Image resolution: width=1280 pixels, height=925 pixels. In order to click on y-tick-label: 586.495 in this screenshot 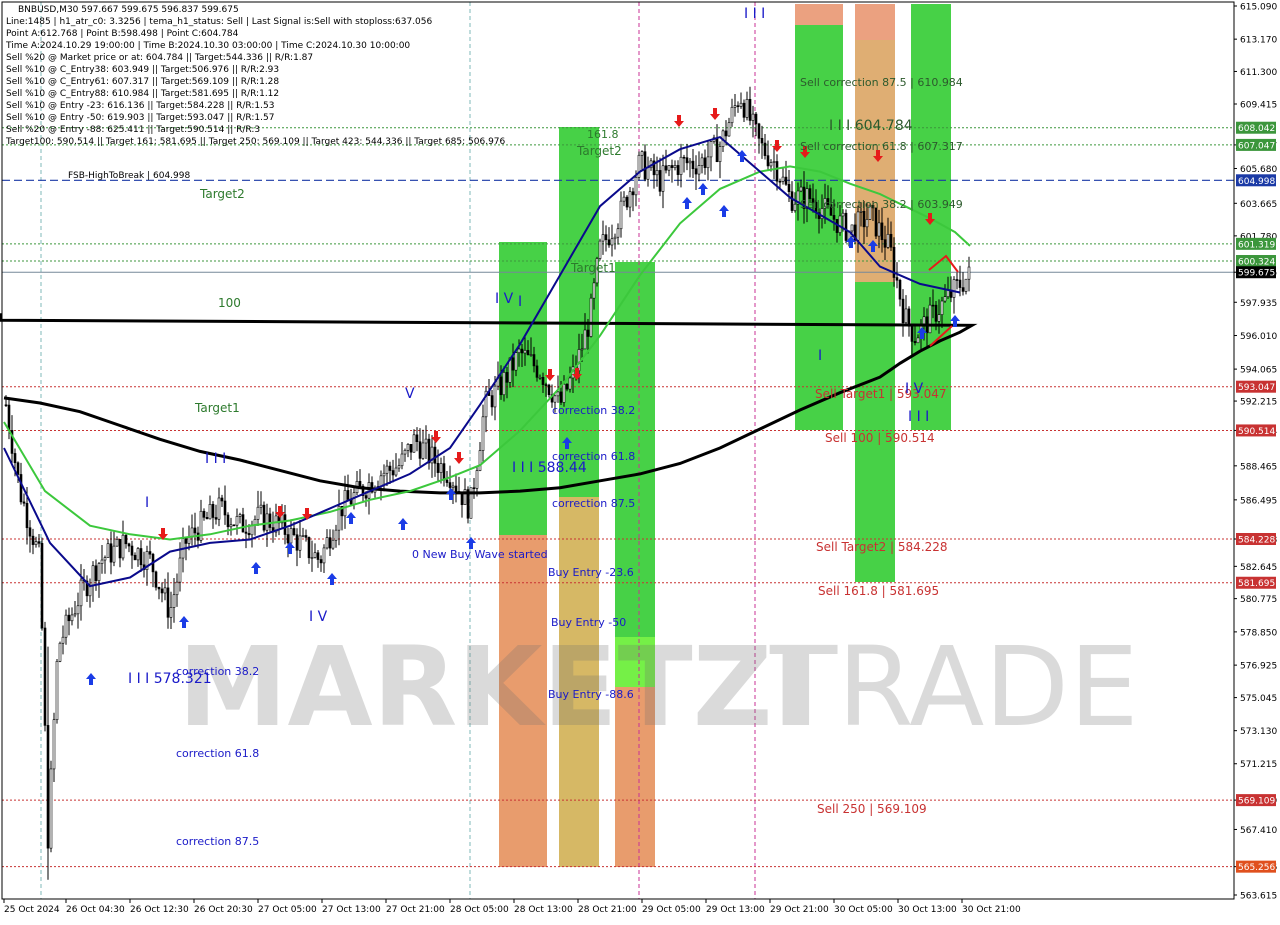, I will do `click(1258, 501)`.